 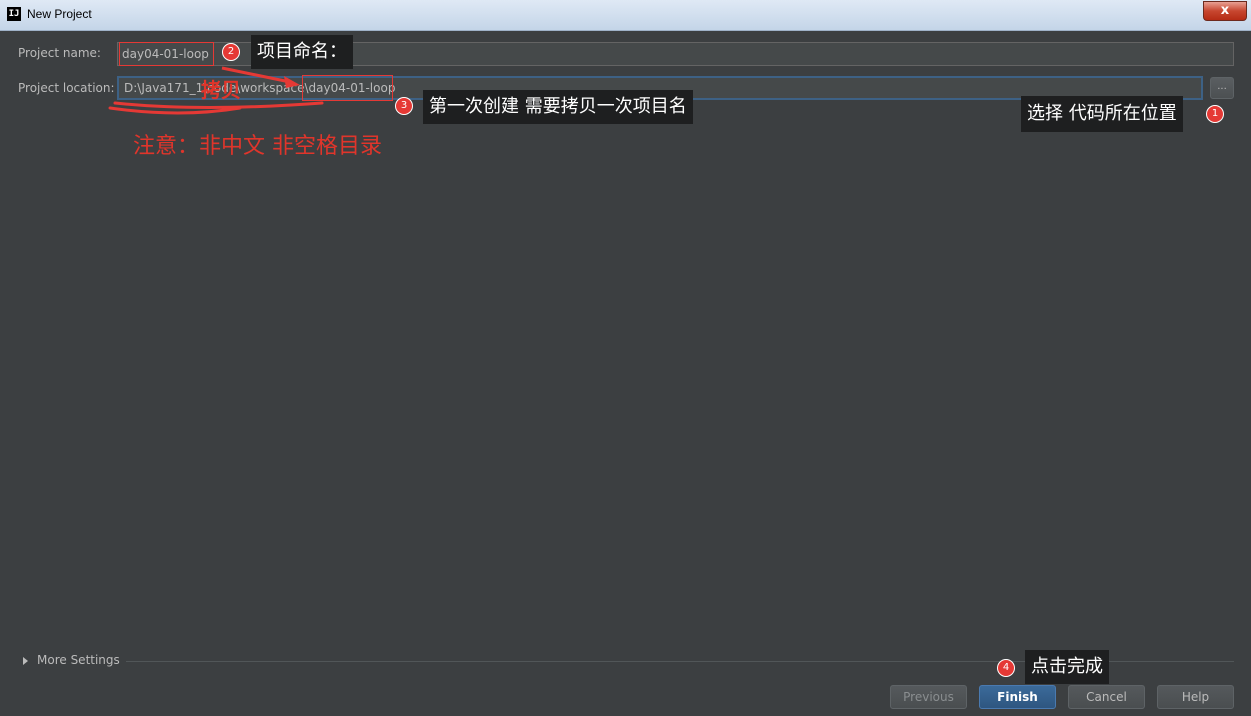 What do you see at coordinates (1102, 114) in the screenshot?
I see `step1-callout: 选择 代码所在位置` at bounding box center [1102, 114].